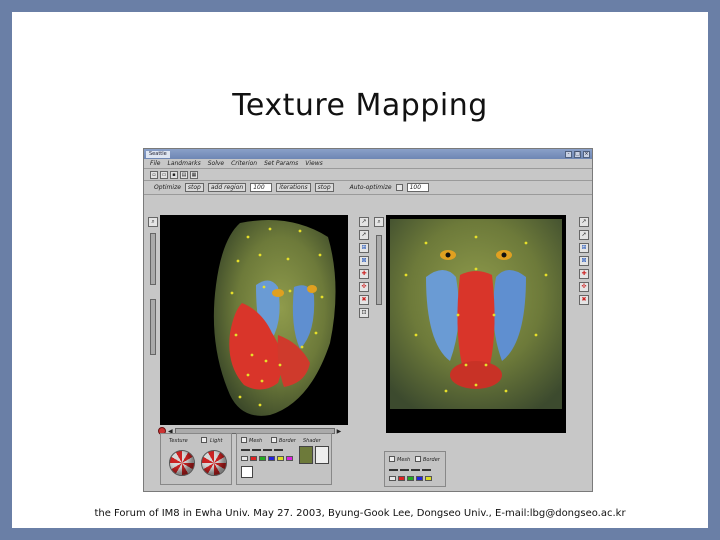  I want to click on auto-optimize-checkbox, so click(399, 187).